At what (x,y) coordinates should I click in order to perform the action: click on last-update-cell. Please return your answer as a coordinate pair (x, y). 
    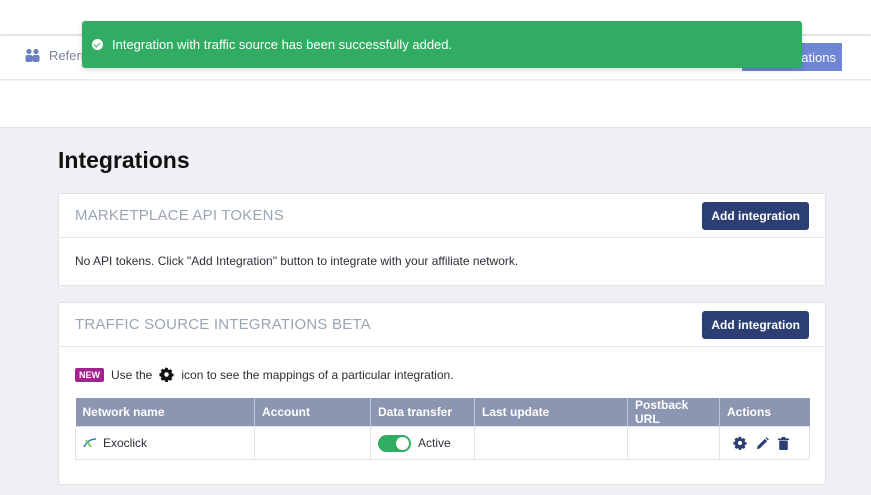
    Looking at the image, I should click on (551, 443).